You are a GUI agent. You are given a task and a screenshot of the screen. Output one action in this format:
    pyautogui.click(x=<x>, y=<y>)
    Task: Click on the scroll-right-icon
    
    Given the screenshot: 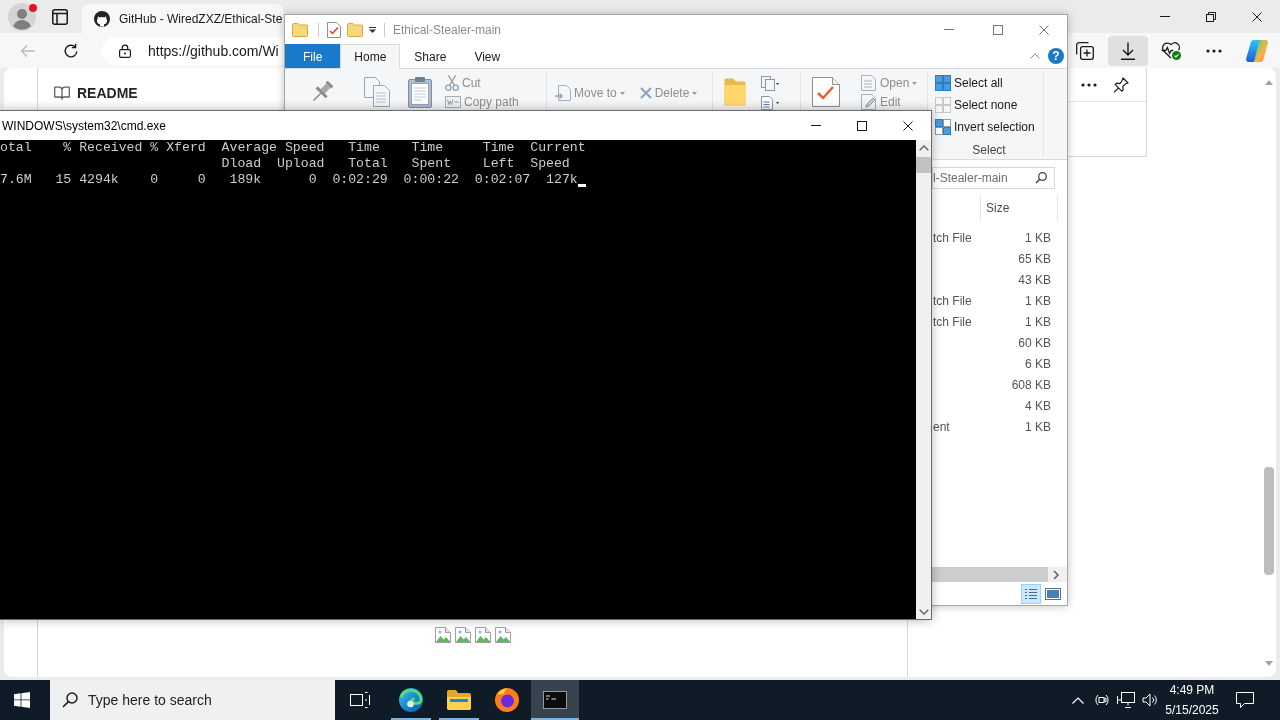 What is the action you would take?
    pyautogui.click(x=1056, y=574)
    